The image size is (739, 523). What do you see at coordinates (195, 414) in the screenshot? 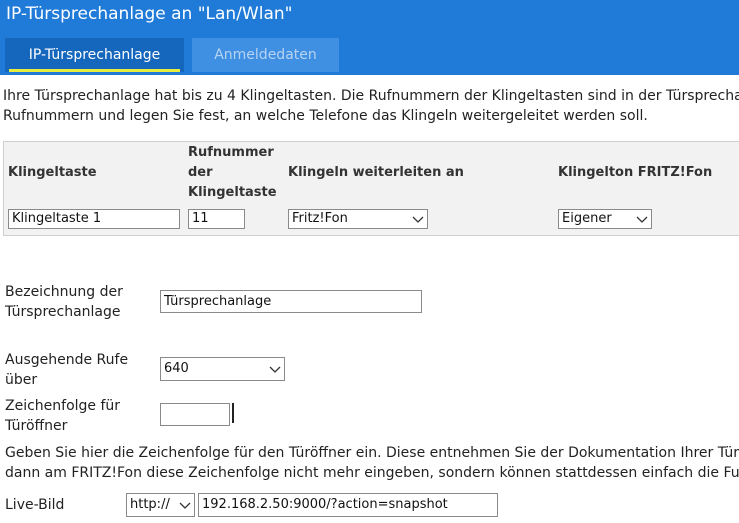
I see `tueroeffner-input` at bounding box center [195, 414].